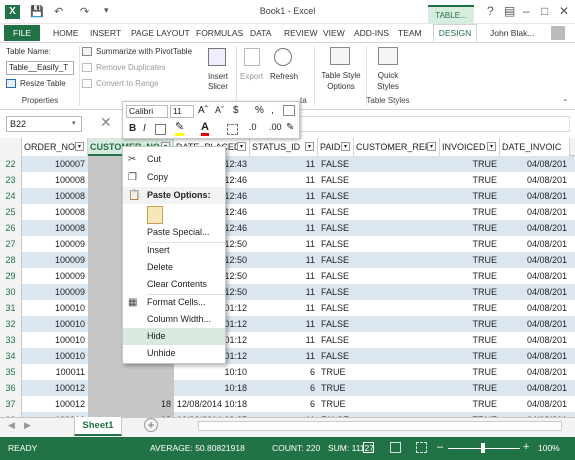 The height and width of the screenshot is (460, 575). Describe the element at coordinates (483, 448) in the screenshot. I see `zoom-slider-thumb` at that location.